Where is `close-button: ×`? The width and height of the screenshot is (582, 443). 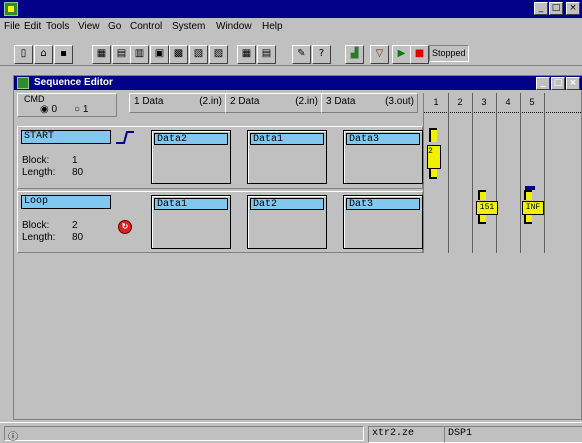
close-button: × is located at coordinates (573, 8).